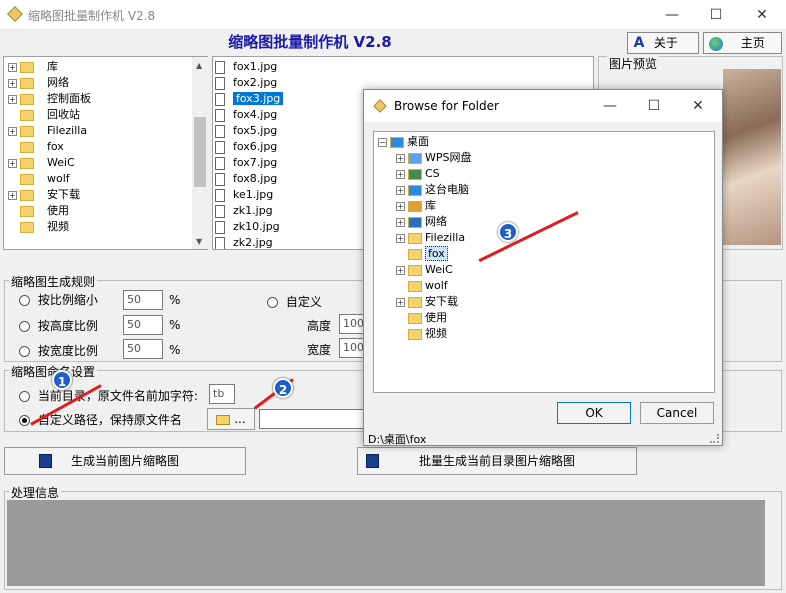  What do you see at coordinates (714, 438) in the screenshot?
I see `resize-grip-icon` at bounding box center [714, 438].